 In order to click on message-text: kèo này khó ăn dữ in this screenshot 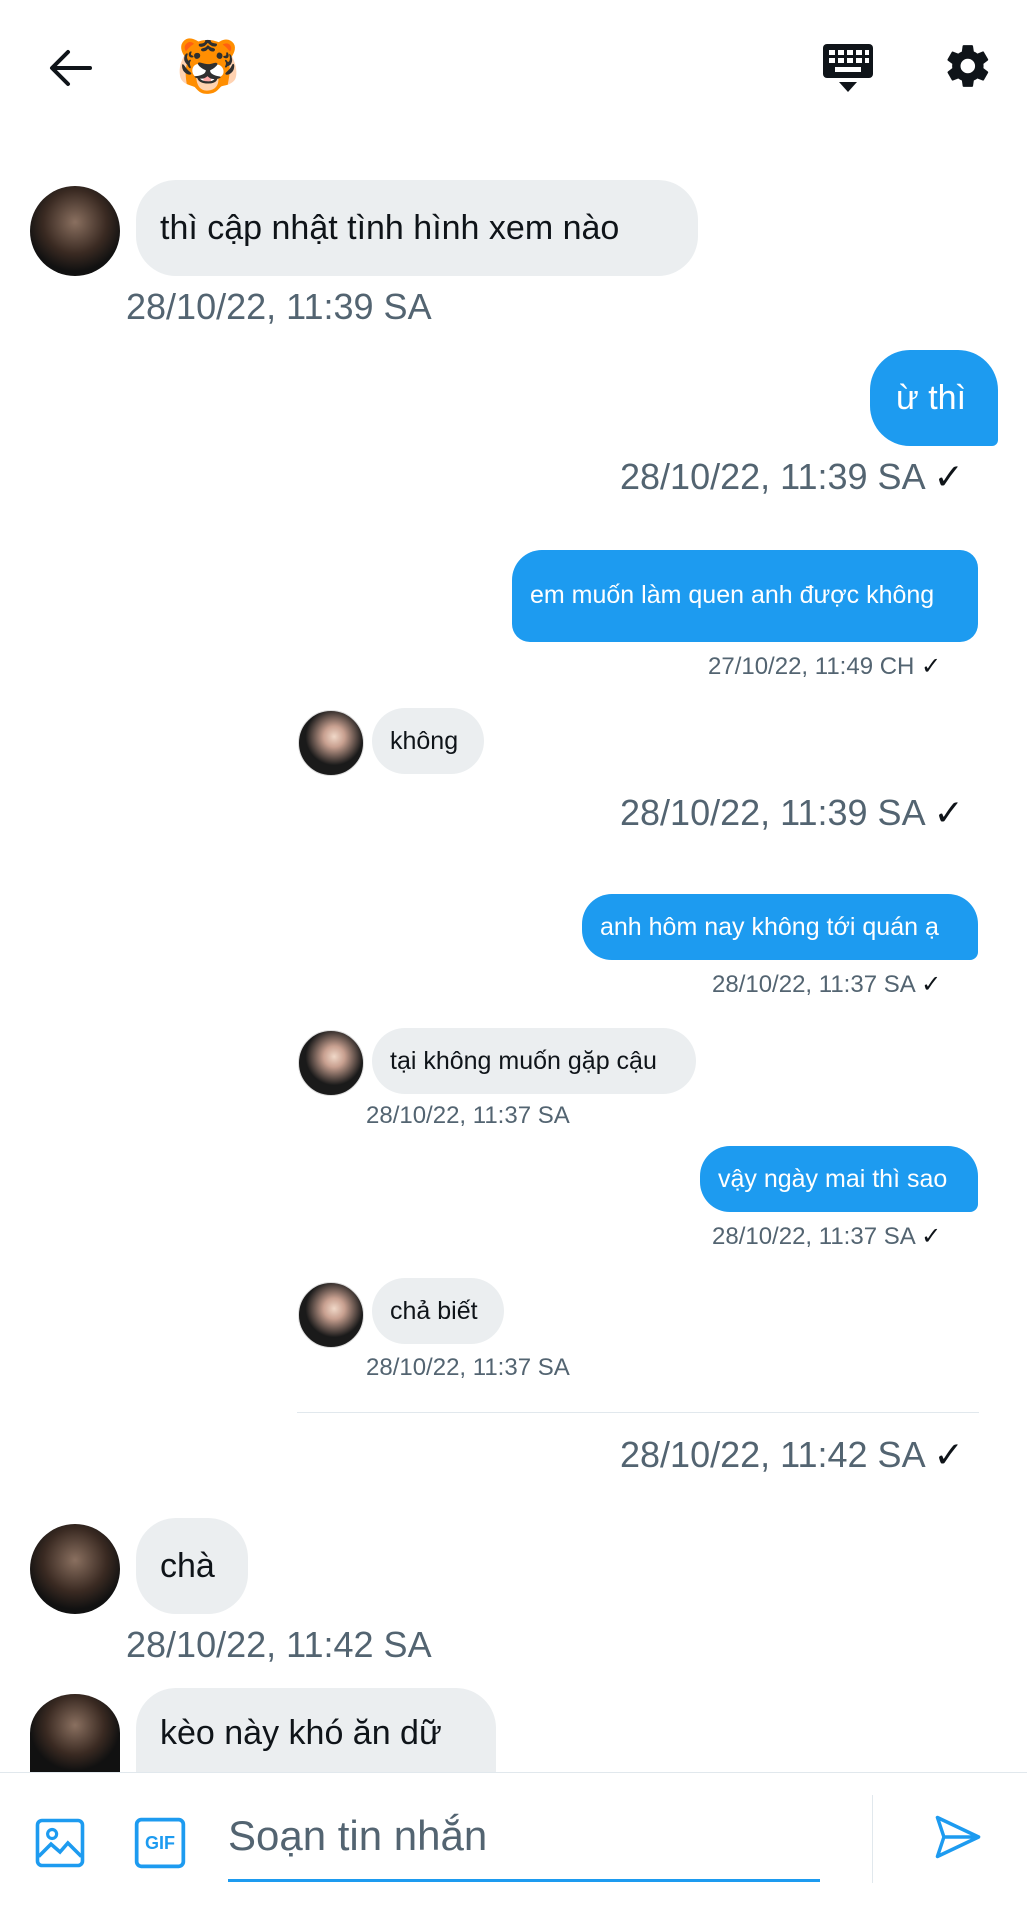, I will do `click(301, 1733)`.